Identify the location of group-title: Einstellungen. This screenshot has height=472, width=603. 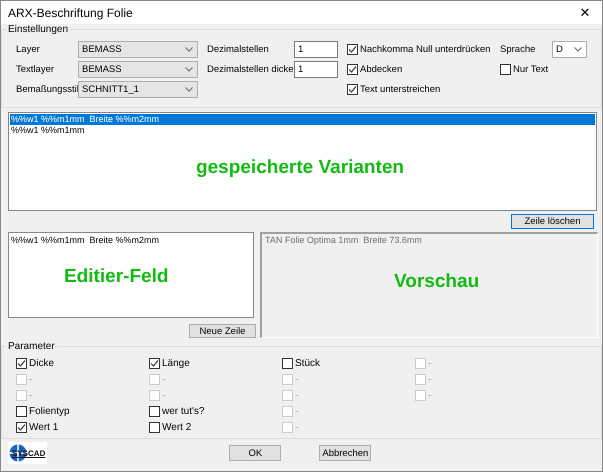
(38, 29).